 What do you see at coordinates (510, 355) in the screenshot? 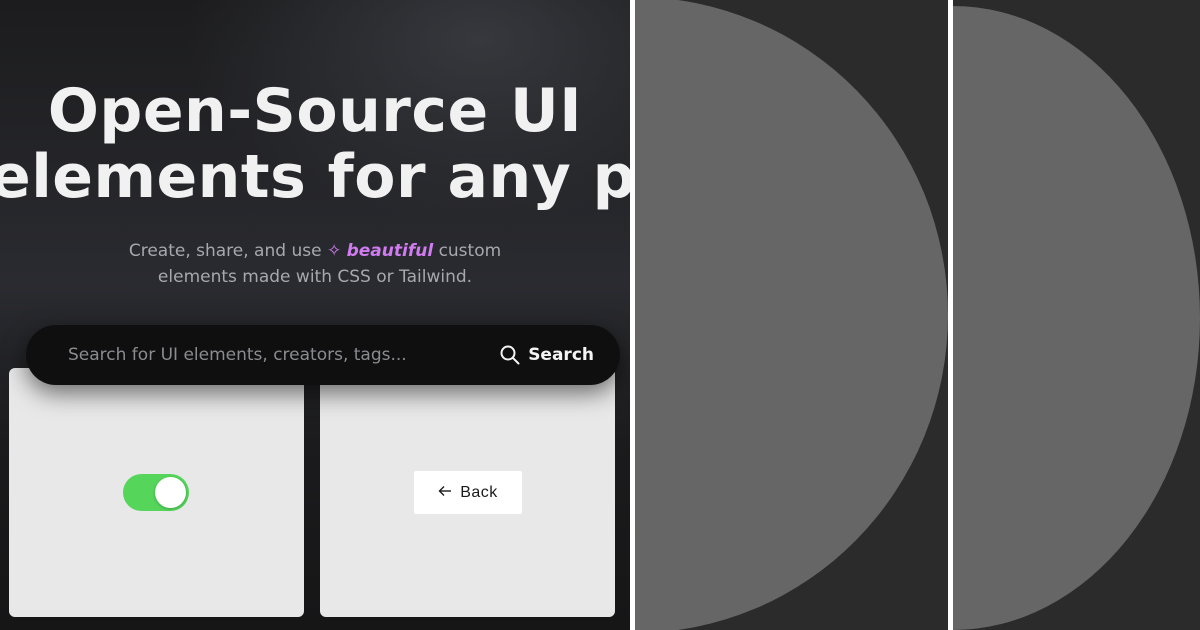
I see `search-icon` at bounding box center [510, 355].